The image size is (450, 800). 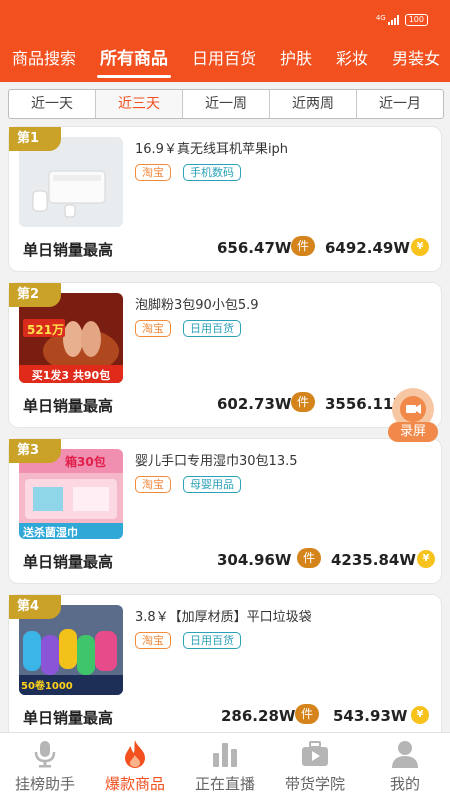 I want to click on sales-value: 602.73W, so click(x=254, y=404).